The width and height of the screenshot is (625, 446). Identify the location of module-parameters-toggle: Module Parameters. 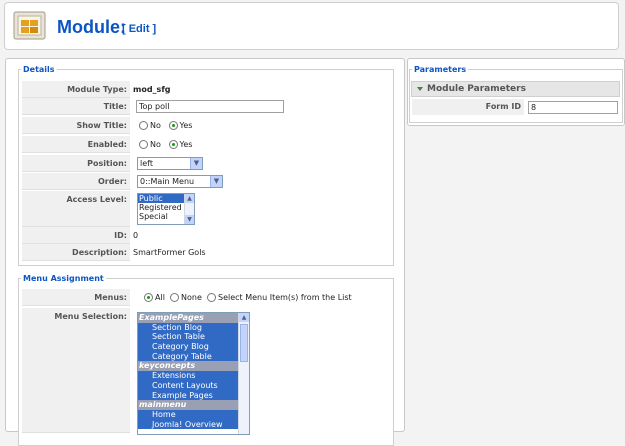
(515, 89).